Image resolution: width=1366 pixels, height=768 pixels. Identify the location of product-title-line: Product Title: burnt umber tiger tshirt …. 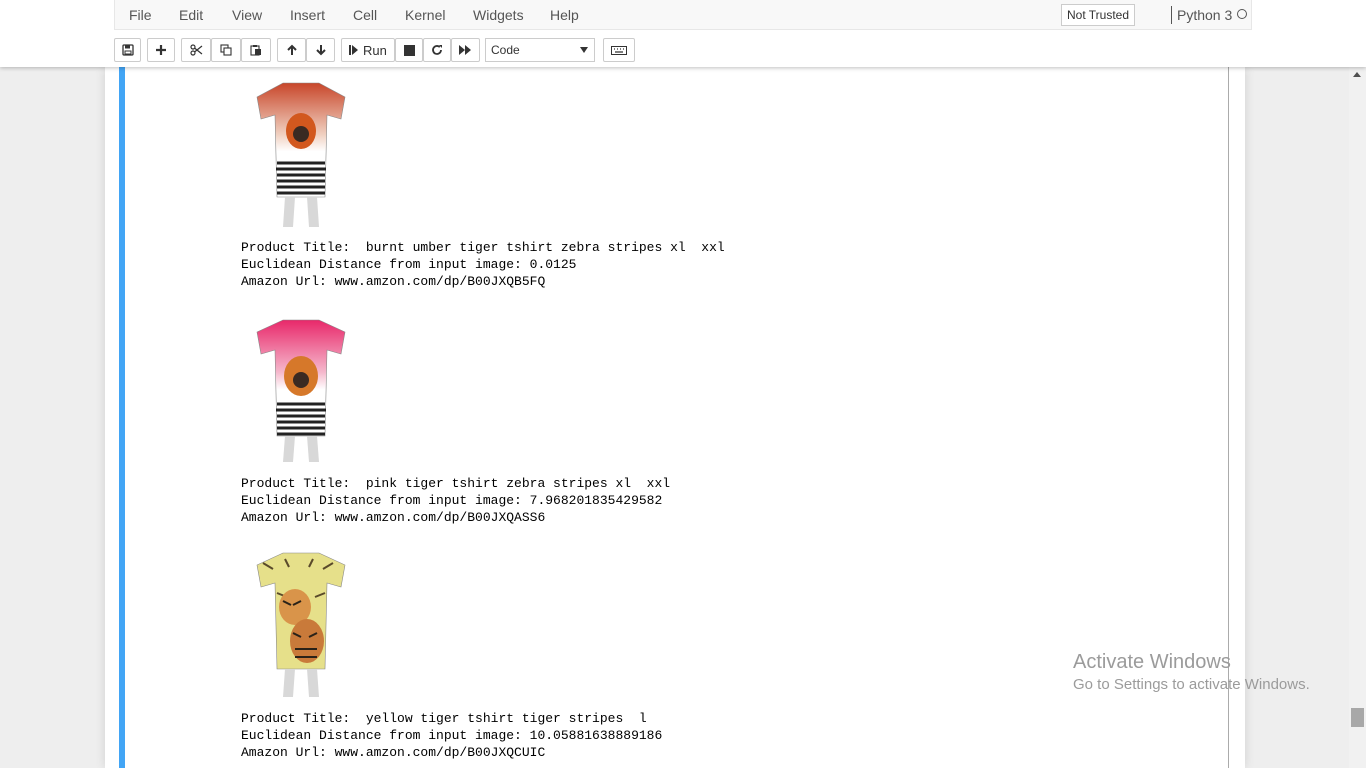
(483, 247).